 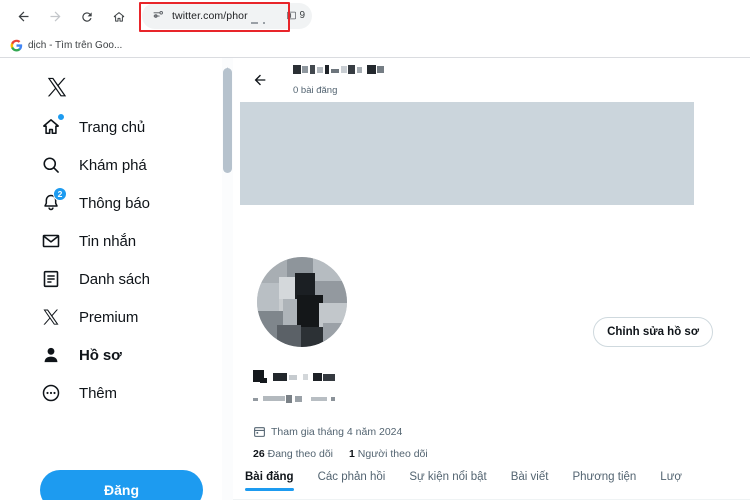 What do you see at coordinates (119, 17) in the screenshot?
I see `home-button` at bounding box center [119, 17].